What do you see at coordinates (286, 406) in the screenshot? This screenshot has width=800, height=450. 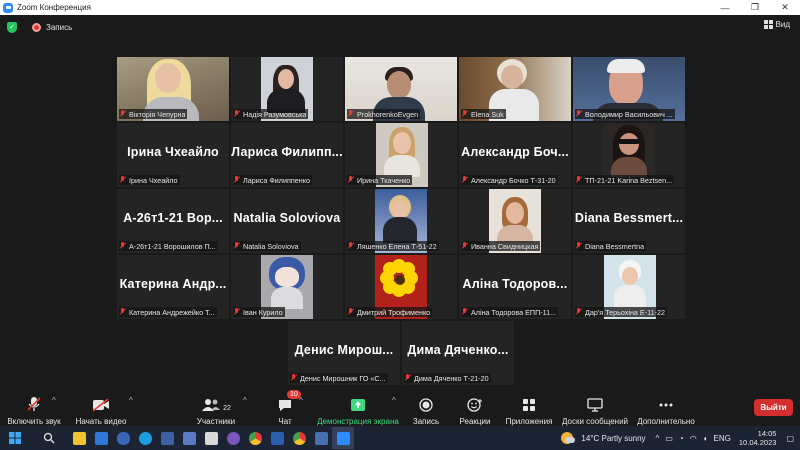 I see `chat-button: 10 Чат` at bounding box center [286, 406].